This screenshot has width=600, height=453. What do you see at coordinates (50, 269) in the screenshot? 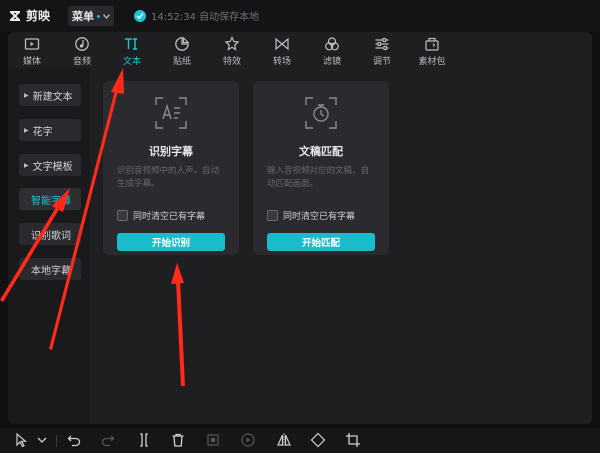
I see `sidebar-item-local-subtitles: 本地字幕` at bounding box center [50, 269].